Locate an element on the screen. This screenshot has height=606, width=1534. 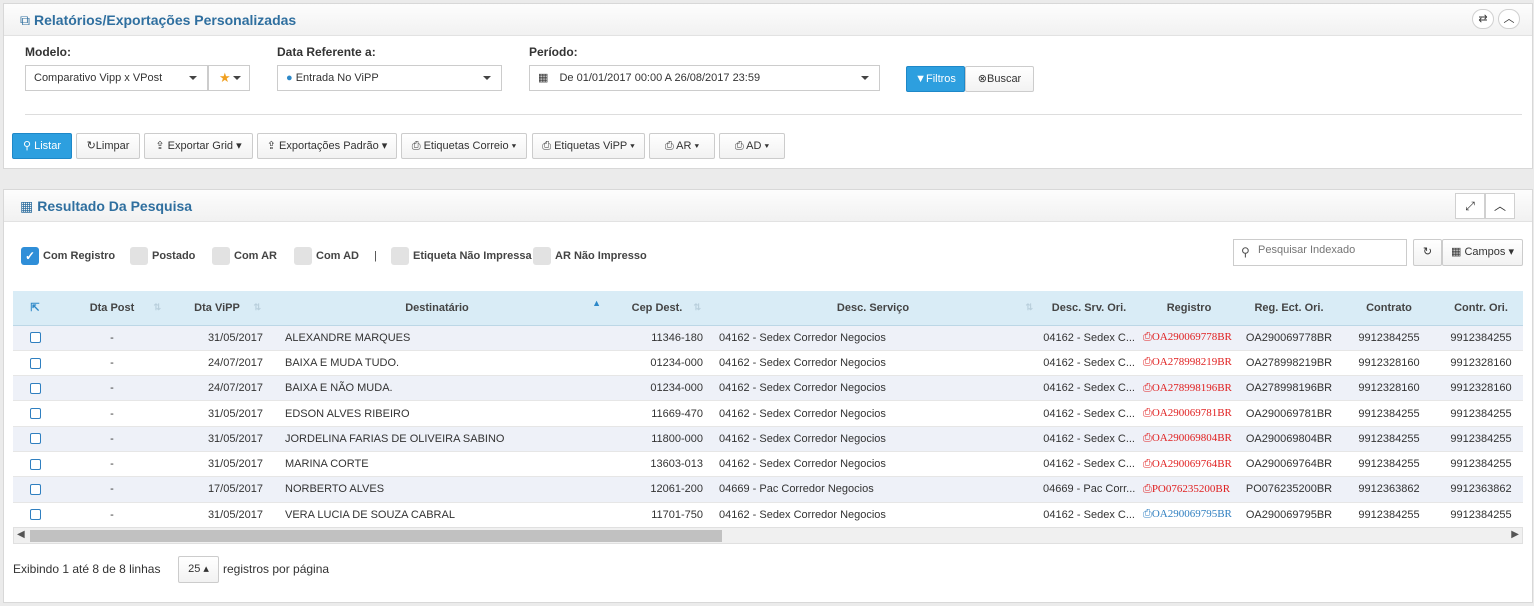
data-ref-select: ● Entrada No ViPP is located at coordinates (389, 78).